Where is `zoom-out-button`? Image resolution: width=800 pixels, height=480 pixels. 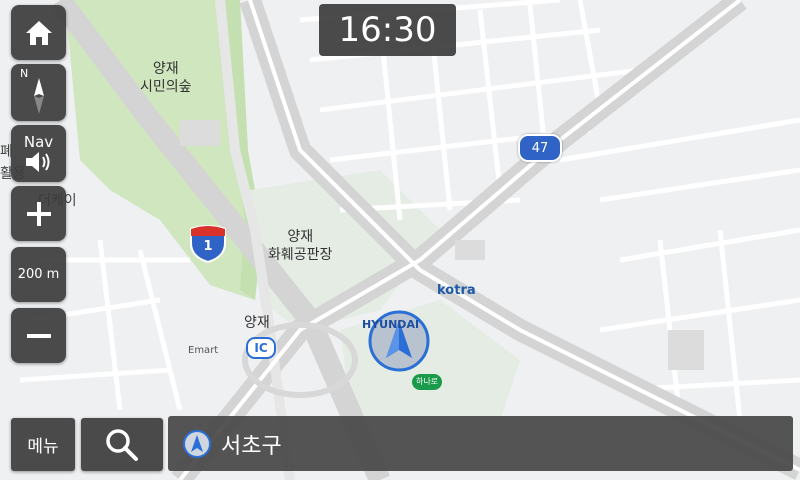 zoom-out-button is located at coordinates (38, 335).